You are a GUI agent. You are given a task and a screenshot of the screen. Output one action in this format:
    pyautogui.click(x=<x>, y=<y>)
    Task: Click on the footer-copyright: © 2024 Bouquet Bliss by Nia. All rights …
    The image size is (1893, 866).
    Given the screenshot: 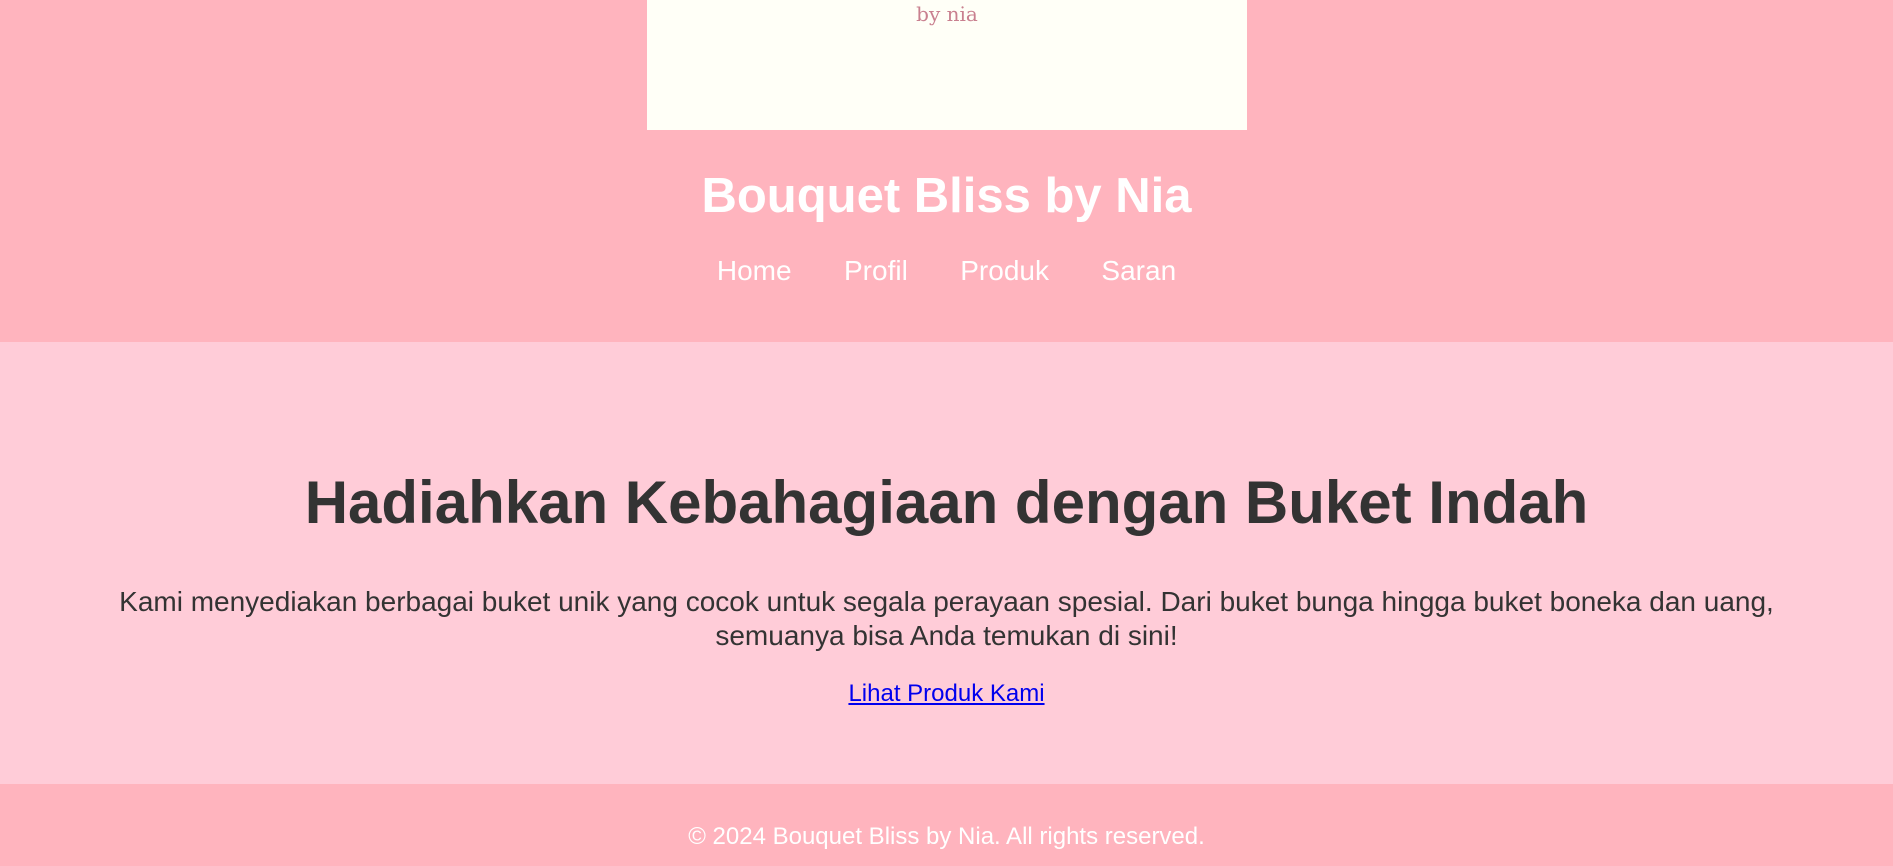 What is the action you would take?
    pyautogui.click(x=946, y=836)
    